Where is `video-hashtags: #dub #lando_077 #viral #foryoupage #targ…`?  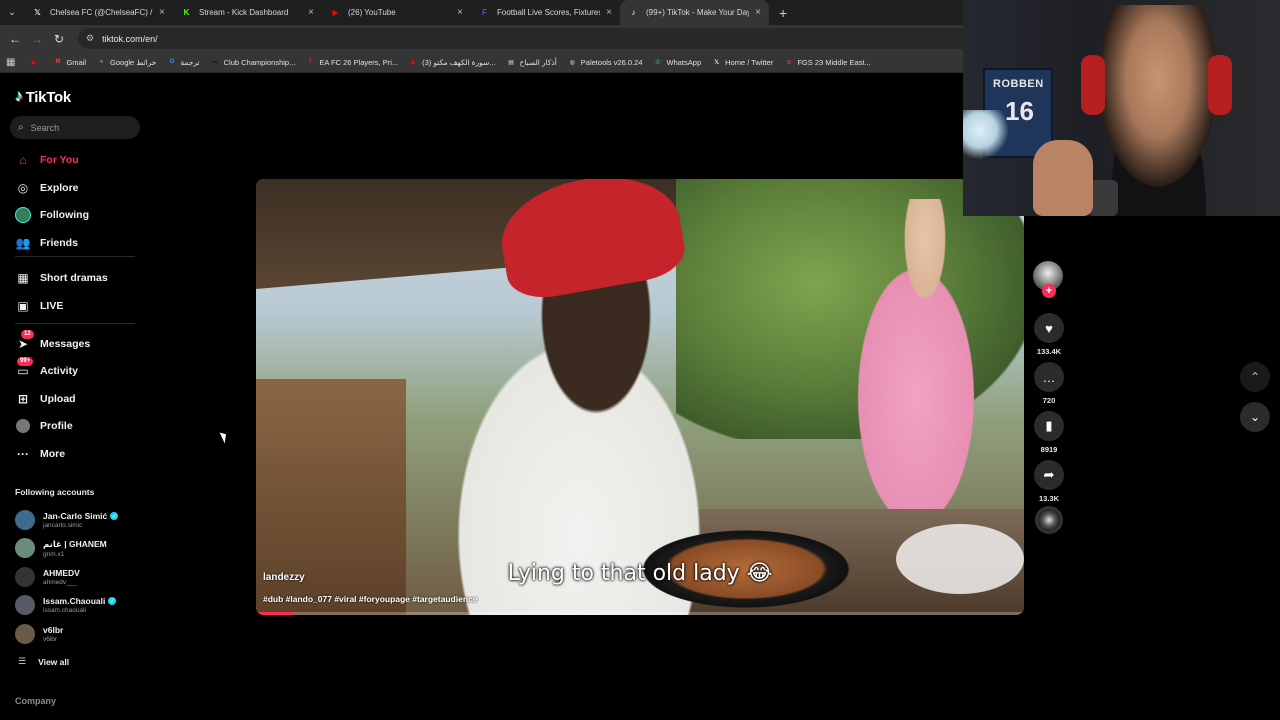 video-hashtags: #dub #lando_077 #viral #foryoupage #targ… is located at coordinates (370, 599).